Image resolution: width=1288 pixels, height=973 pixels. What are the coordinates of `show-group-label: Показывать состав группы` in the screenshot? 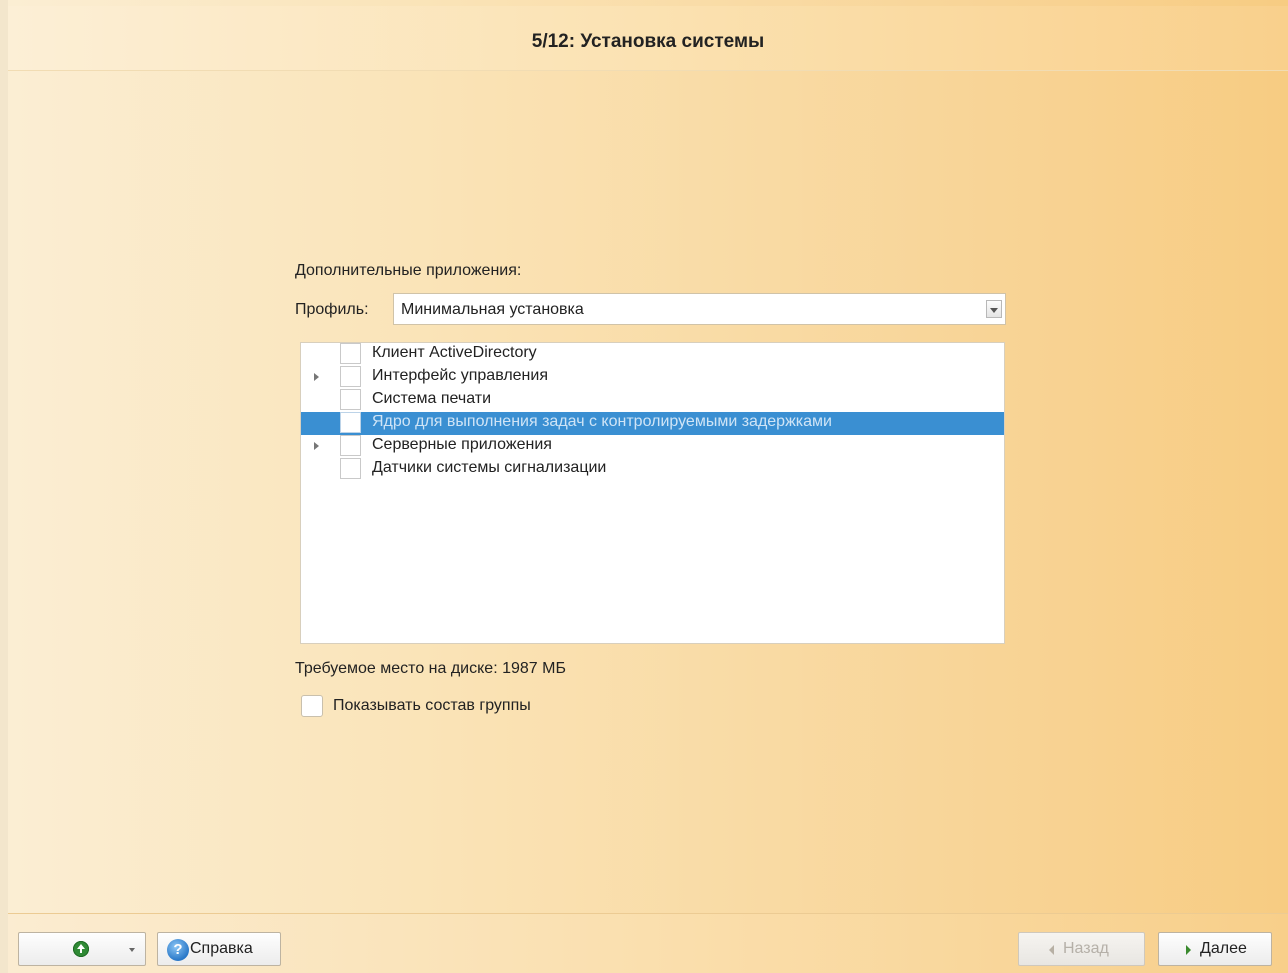 It's located at (432, 706).